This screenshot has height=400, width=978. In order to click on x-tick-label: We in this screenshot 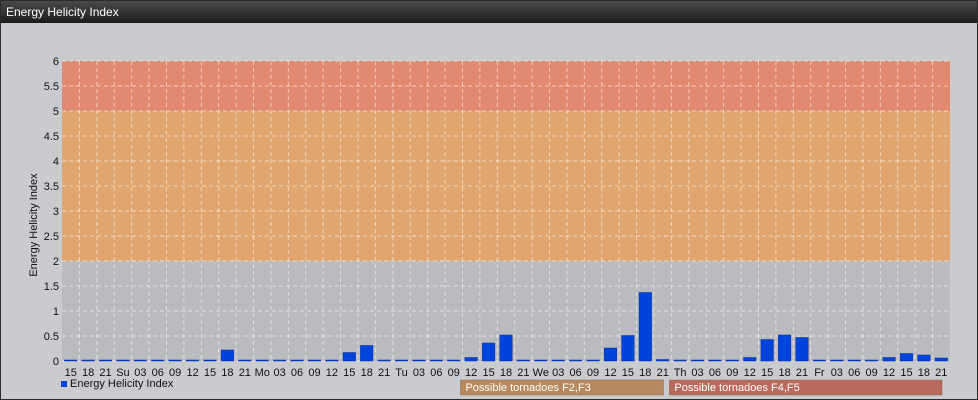, I will do `click(541, 373)`.